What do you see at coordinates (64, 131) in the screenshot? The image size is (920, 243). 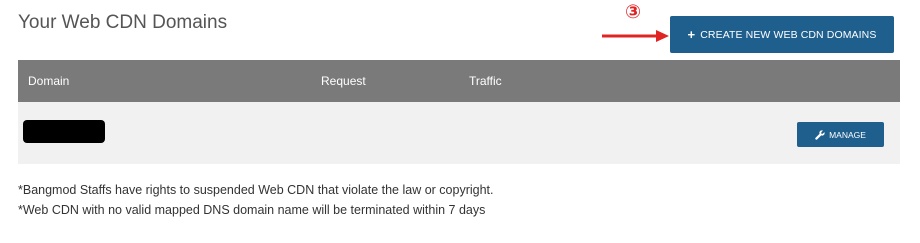 I see `redacted-domain-name` at bounding box center [64, 131].